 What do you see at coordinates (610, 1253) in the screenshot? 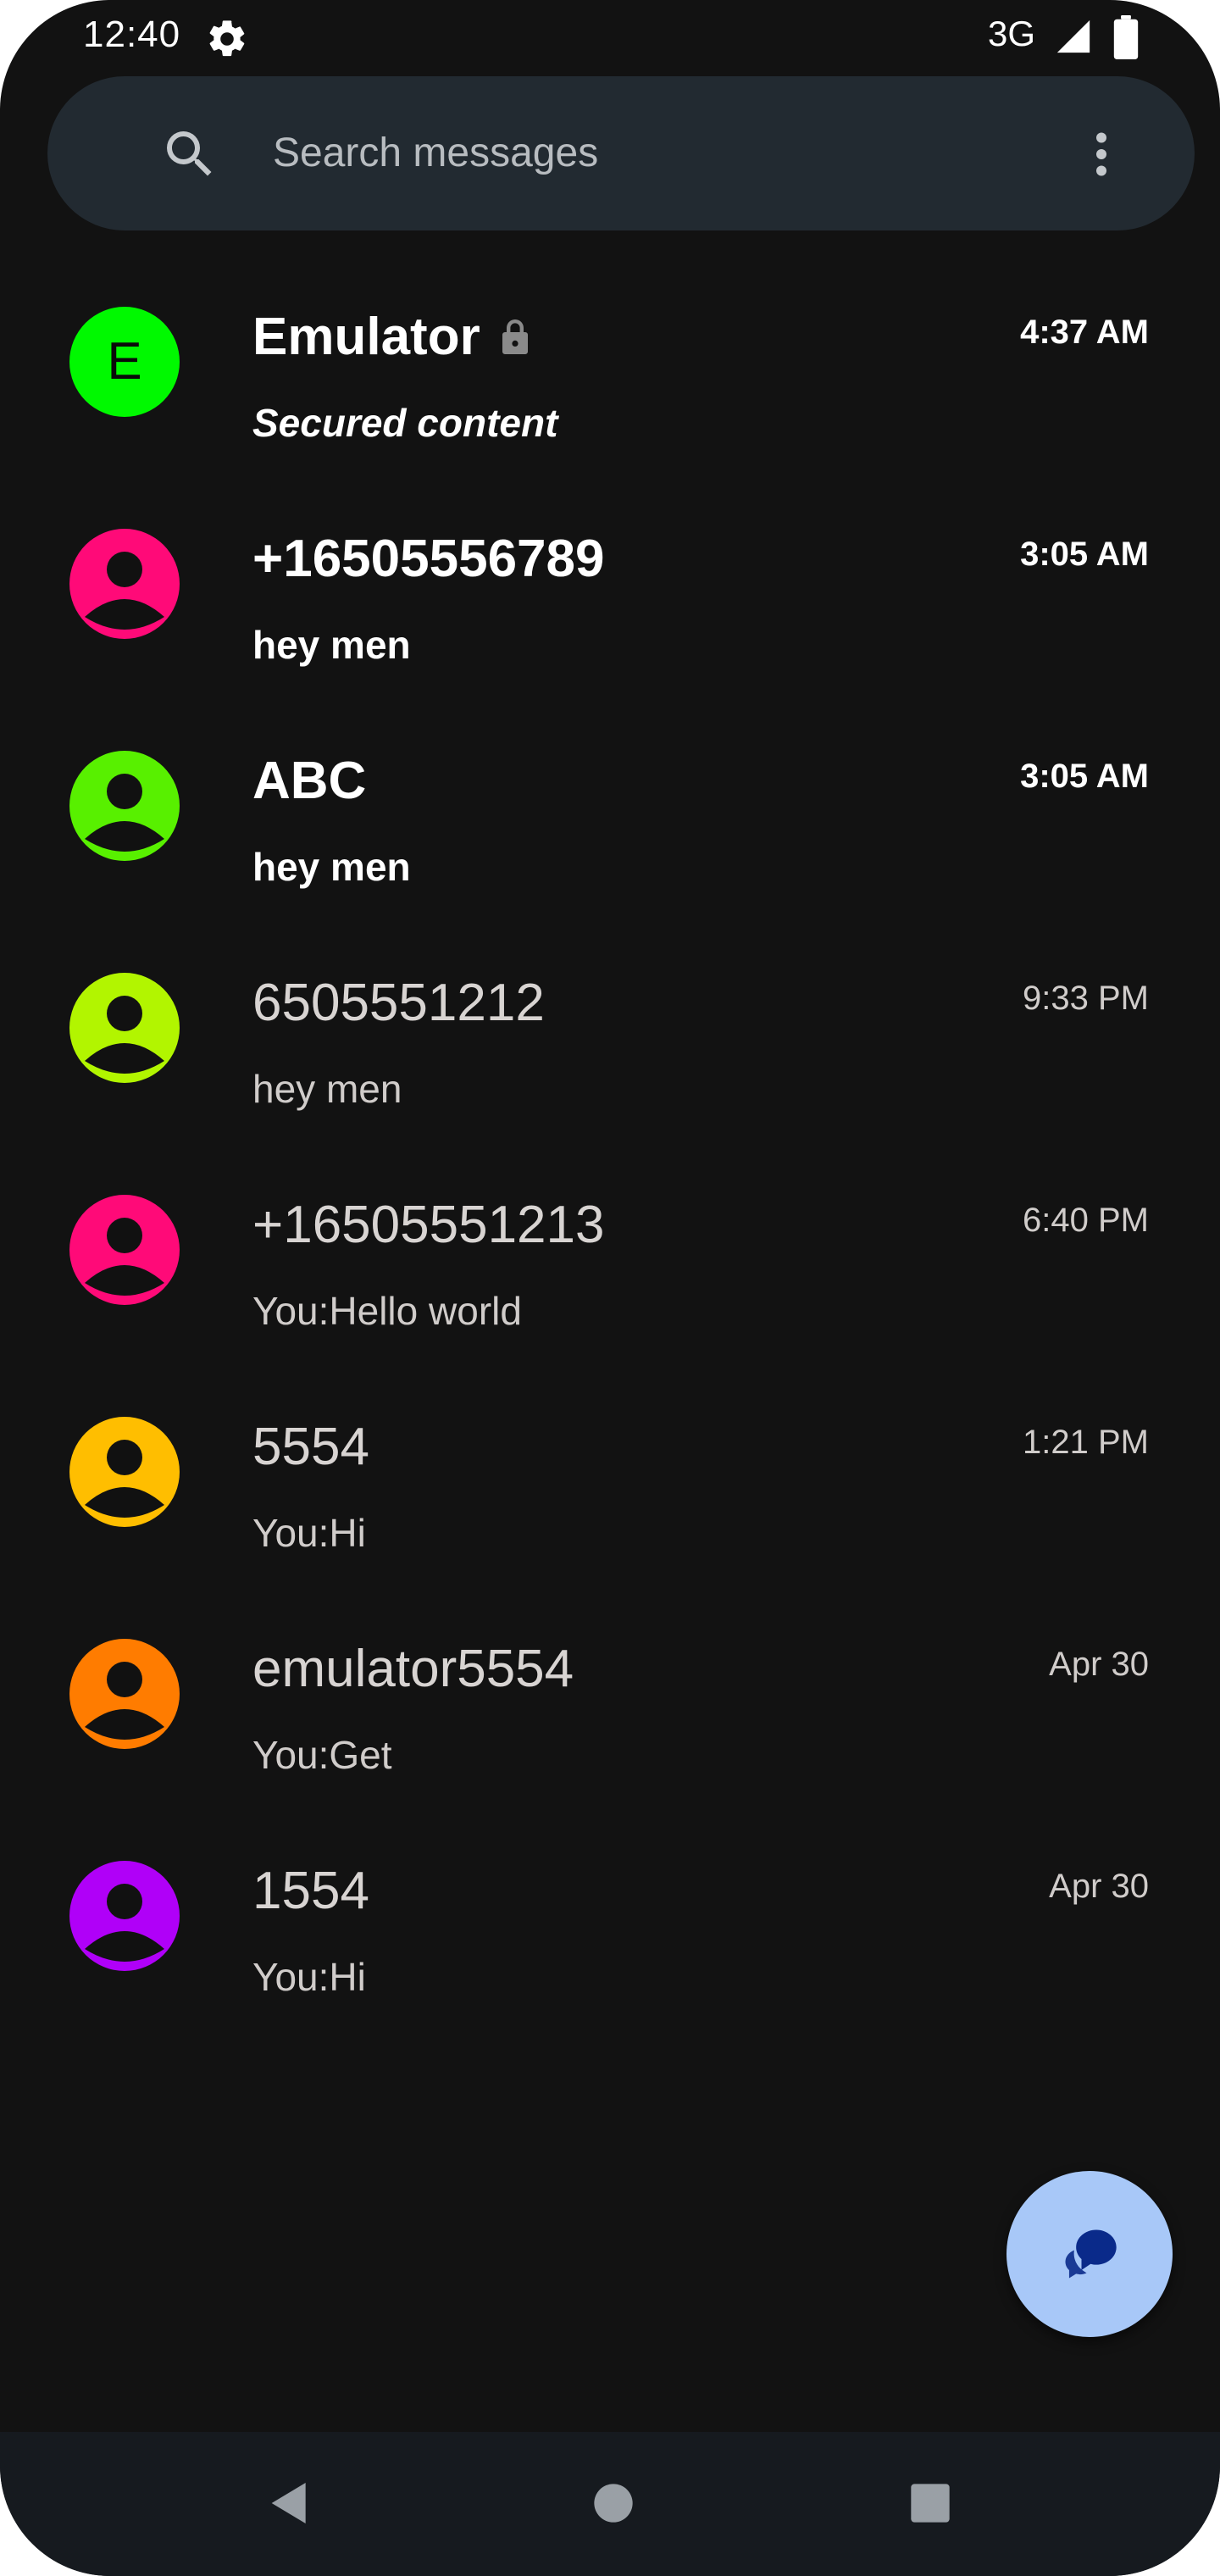
I see `conversation-row: +16505551213 You:Hello world 6:40 PM` at bounding box center [610, 1253].